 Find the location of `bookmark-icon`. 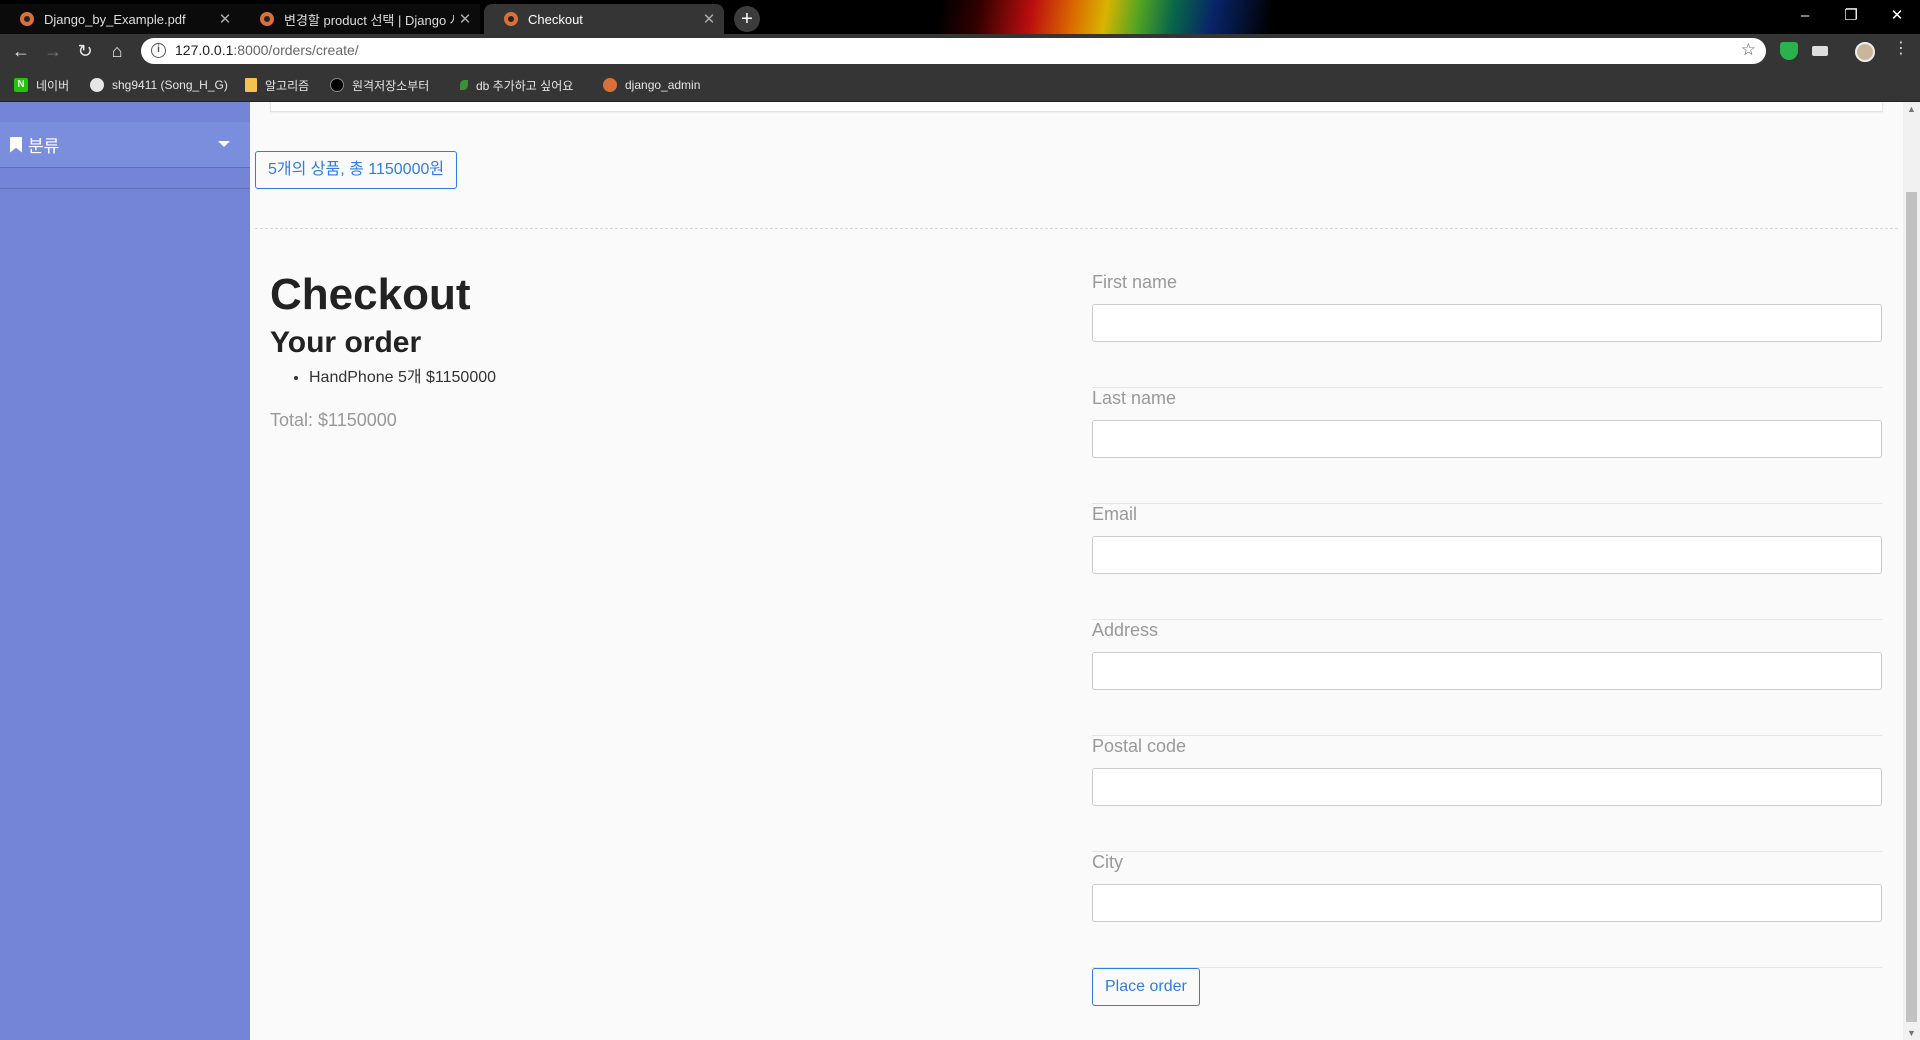

bookmark-icon is located at coordinates (16, 144).